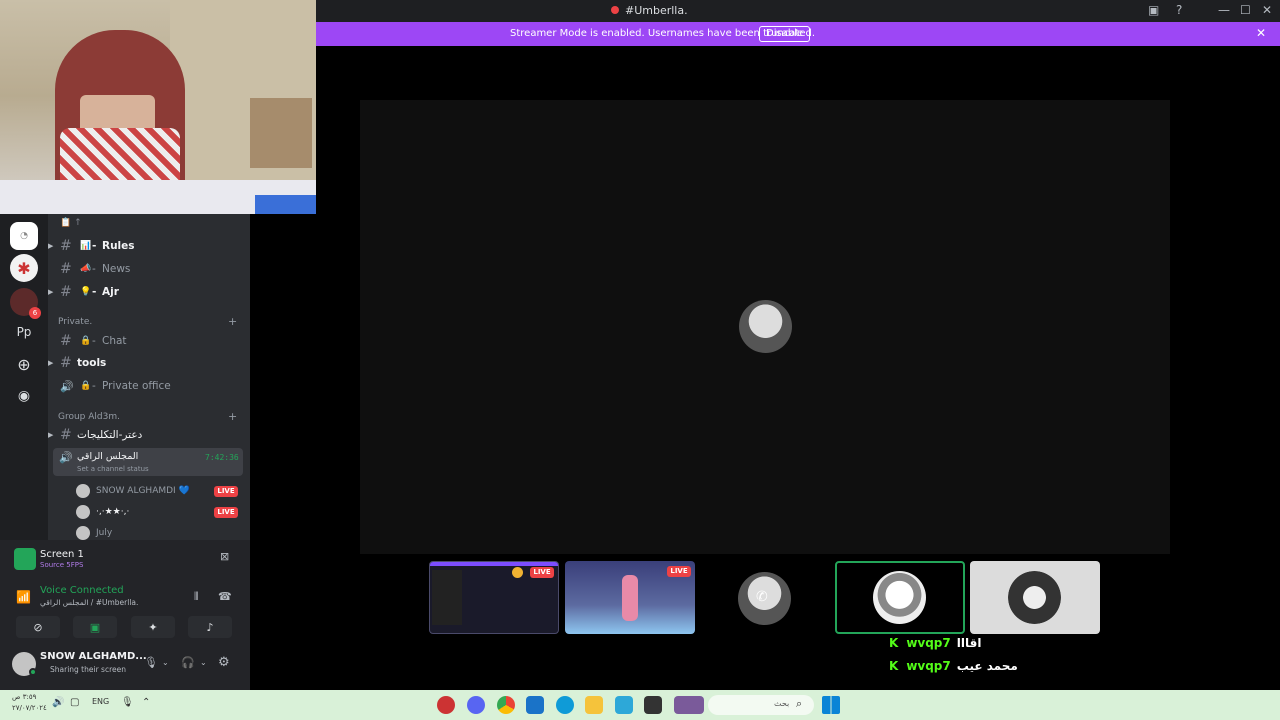  What do you see at coordinates (798, 11) in the screenshot?
I see `title-bar: #Umberlla. ▣ ? — ☐ ✕` at bounding box center [798, 11].